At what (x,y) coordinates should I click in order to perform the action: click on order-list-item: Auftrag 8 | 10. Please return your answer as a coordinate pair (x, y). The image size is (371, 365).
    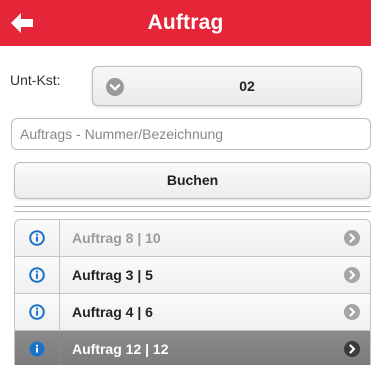
    Looking at the image, I should click on (192, 238).